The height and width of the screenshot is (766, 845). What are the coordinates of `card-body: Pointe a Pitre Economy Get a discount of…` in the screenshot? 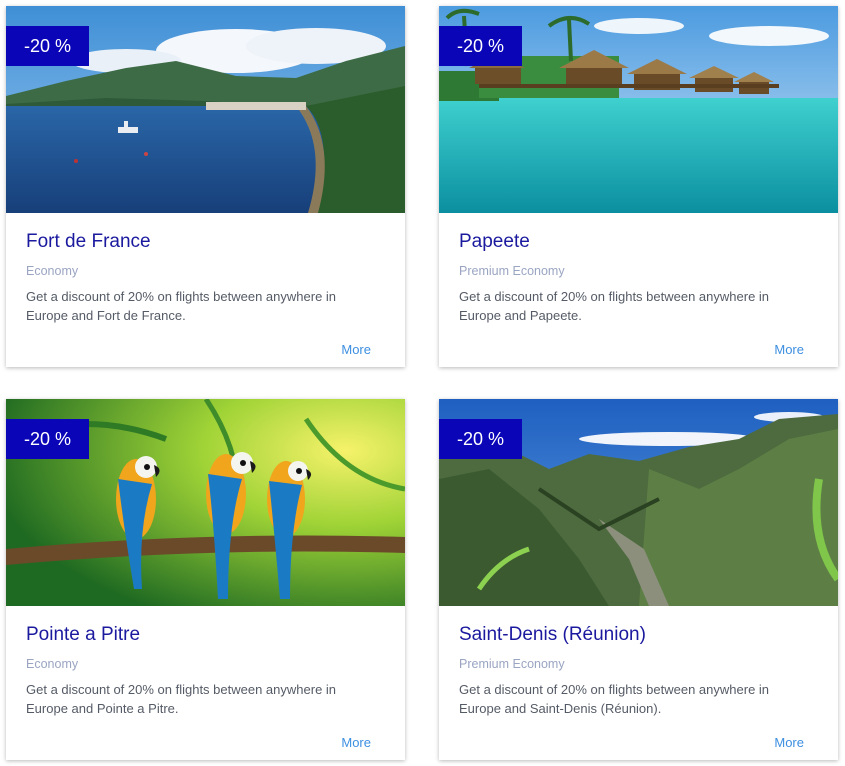 It's located at (205, 683).